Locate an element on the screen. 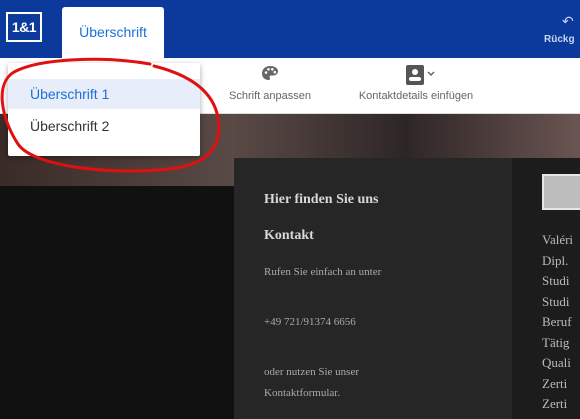 The width and height of the screenshot is (580, 419). insert-contact-button: Kontaktdetails einfügen is located at coordinates (416, 83).